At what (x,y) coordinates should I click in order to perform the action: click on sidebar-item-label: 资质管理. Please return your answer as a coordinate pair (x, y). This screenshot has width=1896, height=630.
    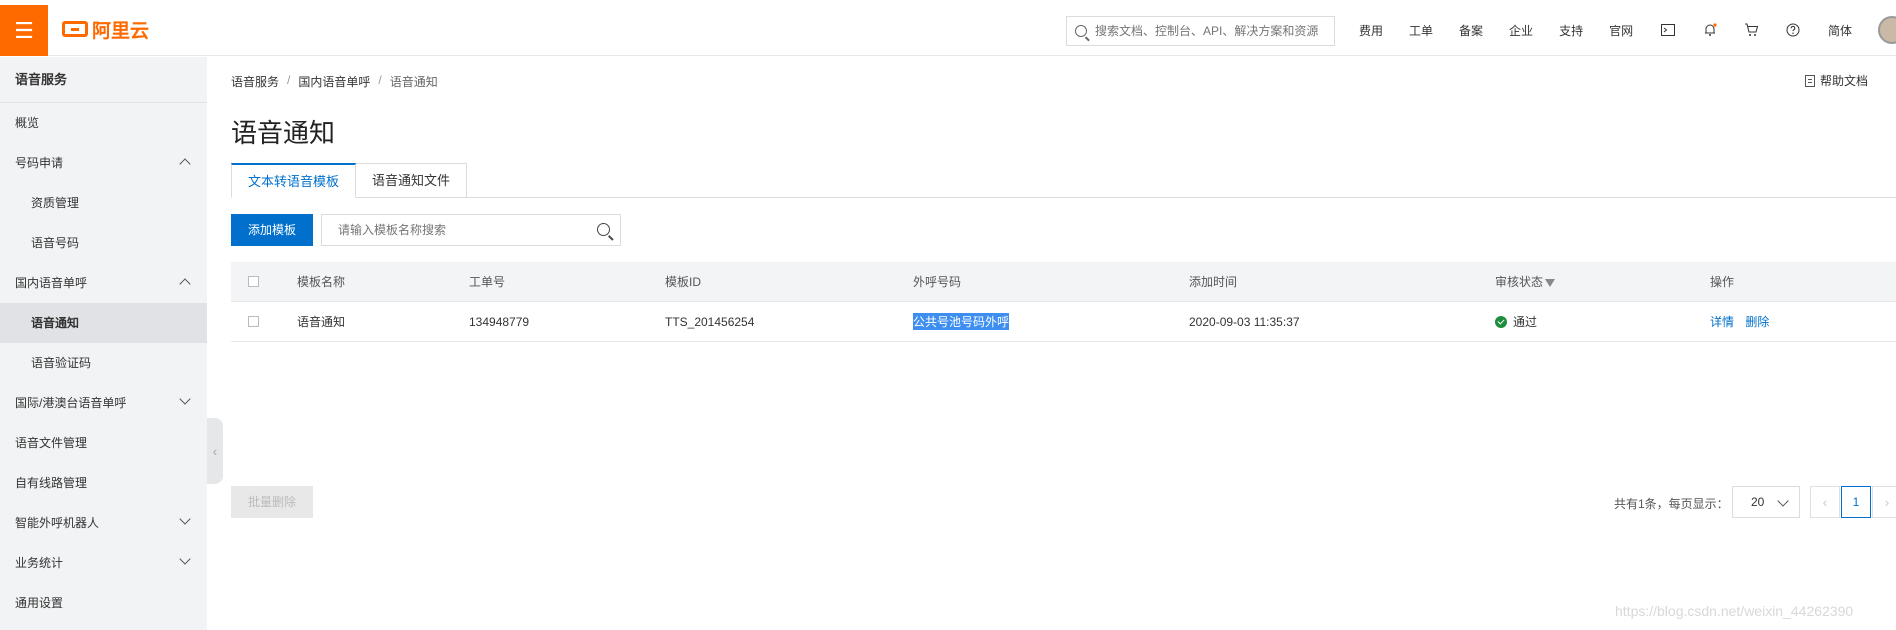
    Looking at the image, I should click on (55, 203).